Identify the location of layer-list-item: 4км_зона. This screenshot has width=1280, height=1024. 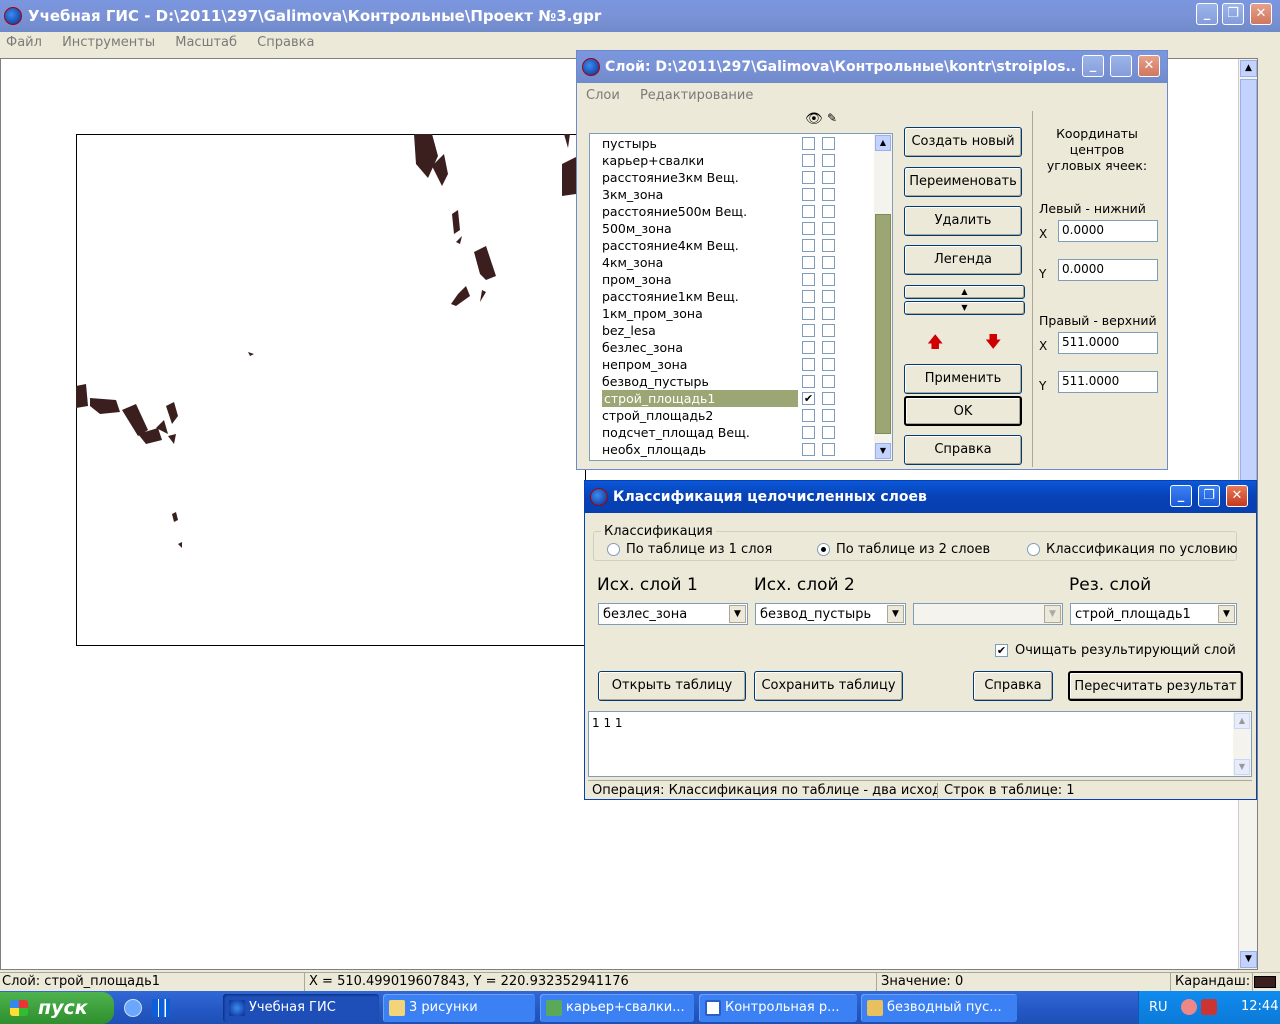
(632, 262).